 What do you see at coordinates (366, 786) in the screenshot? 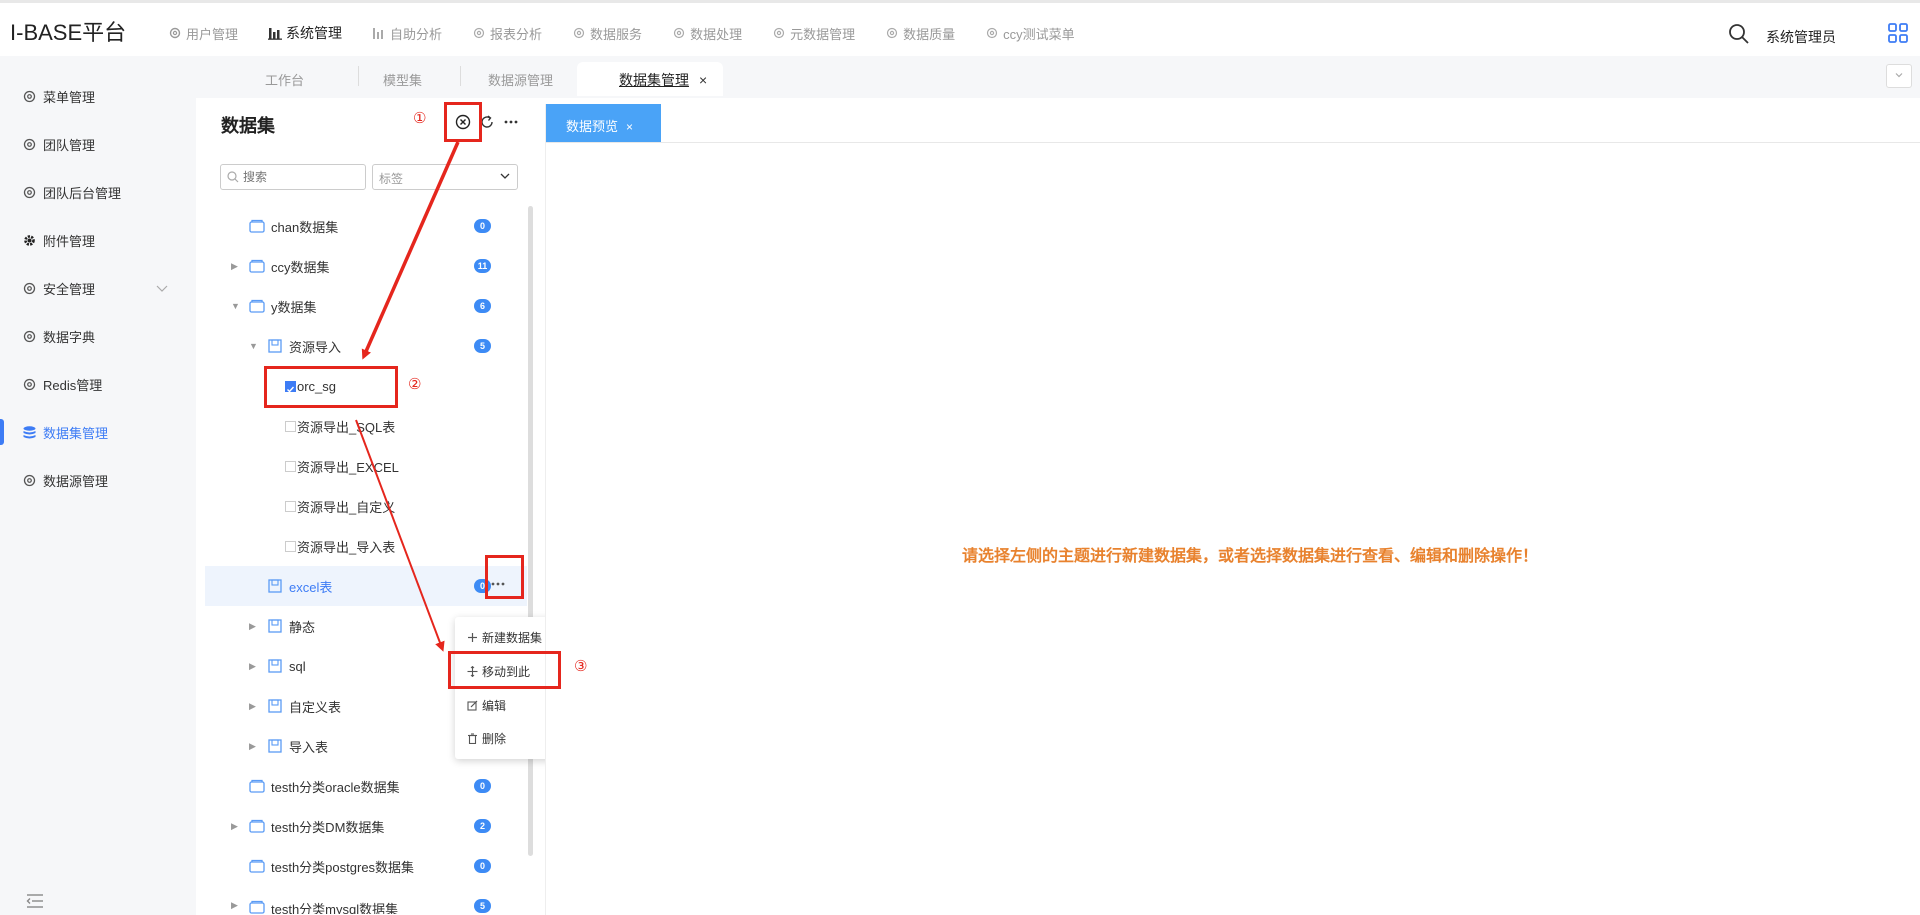
I see `tree-node: testh分类oracle数据集 0` at bounding box center [366, 786].